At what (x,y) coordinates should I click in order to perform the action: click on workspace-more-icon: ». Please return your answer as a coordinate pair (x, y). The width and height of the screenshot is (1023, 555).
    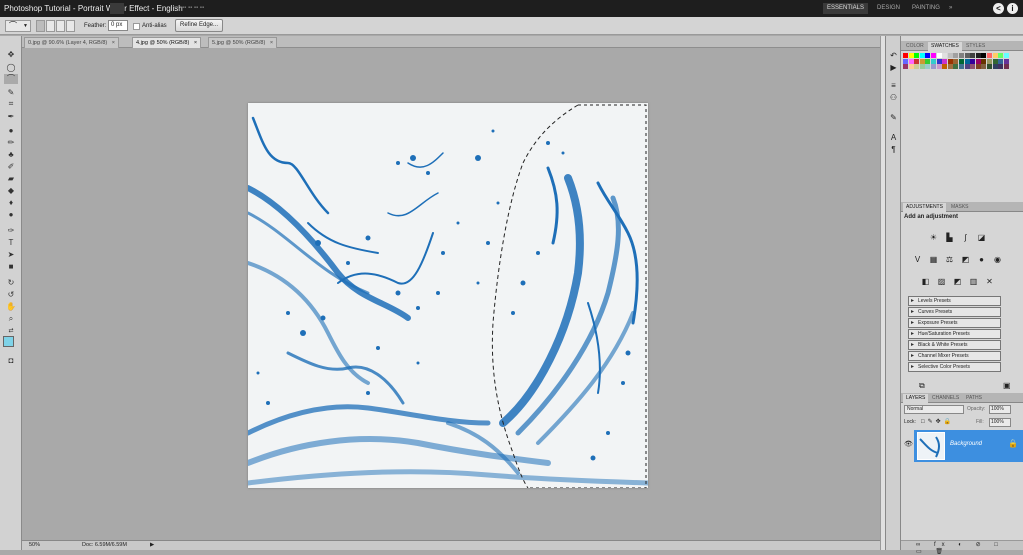
    Looking at the image, I should click on (950, 8).